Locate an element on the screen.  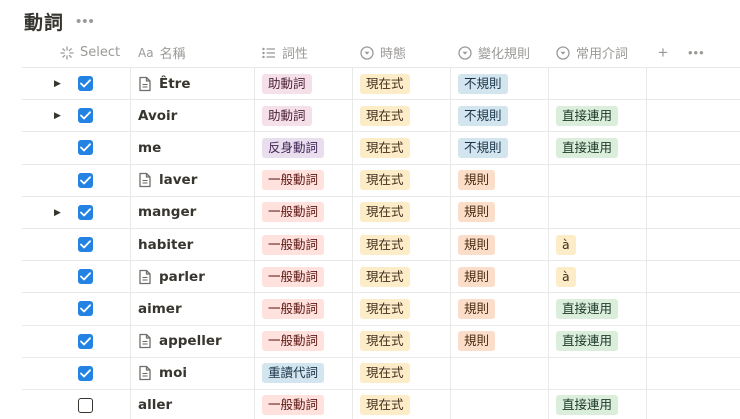
add-property-icon: + is located at coordinates (663, 52).